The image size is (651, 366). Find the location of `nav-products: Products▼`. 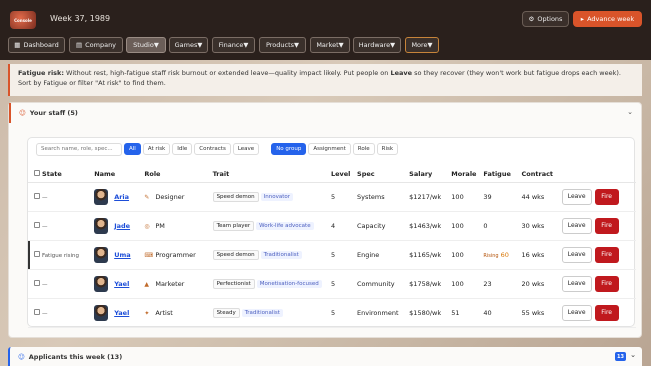

nav-products: Products▼ is located at coordinates (282, 45).